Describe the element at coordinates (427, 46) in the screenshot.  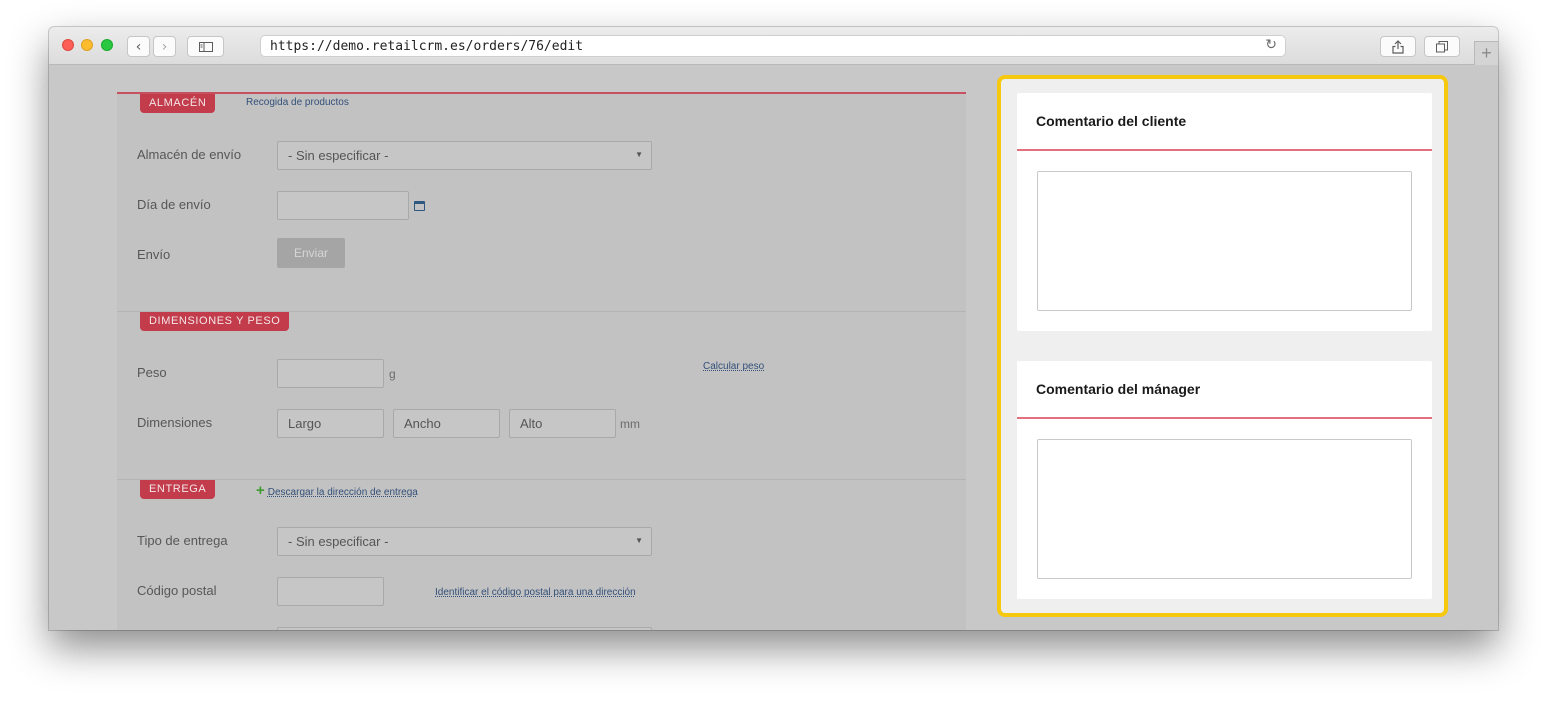
I see `url-text: https://demo.retailcrm.es/orders/76/edit` at that location.